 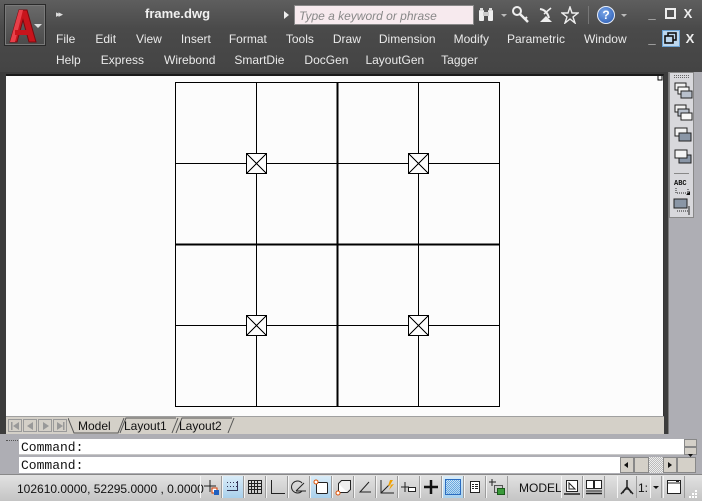 I want to click on quick-view-drawings-button, so click(x=594, y=487).